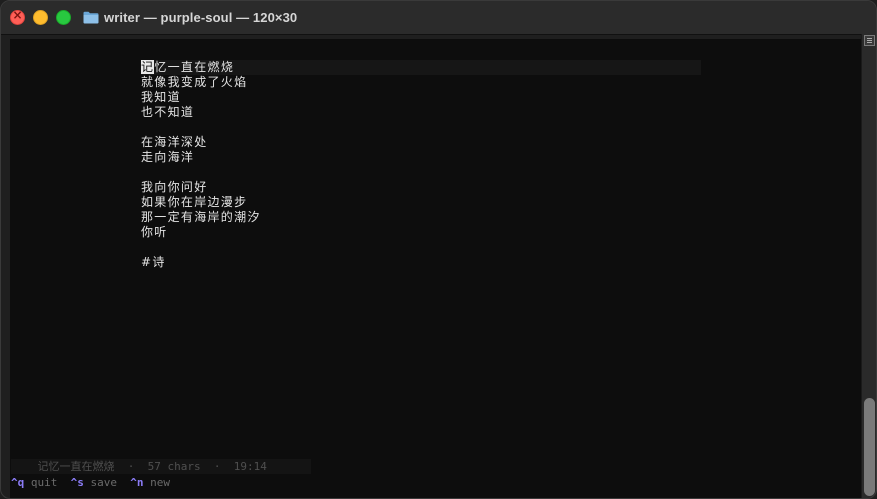  What do you see at coordinates (421, 262) in the screenshot?
I see `editor-line-tag: #诗` at bounding box center [421, 262].